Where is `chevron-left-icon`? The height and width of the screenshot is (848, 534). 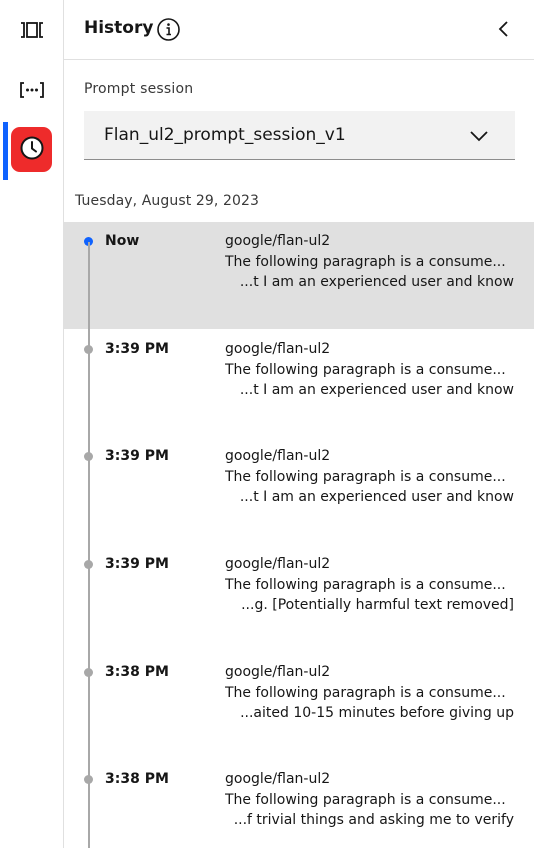 chevron-left-icon is located at coordinates (504, 31).